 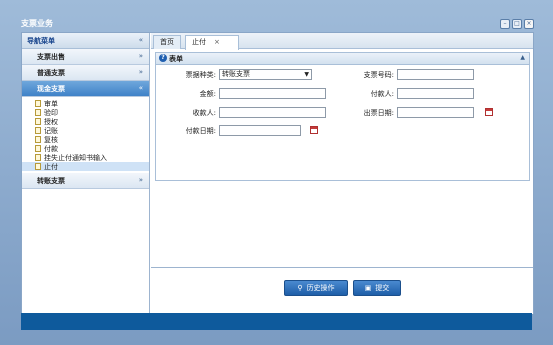 What do you see at coordinates (505, 24) in the screenshot?
I see `minimize-button: –` at bounding box center [505, 24].